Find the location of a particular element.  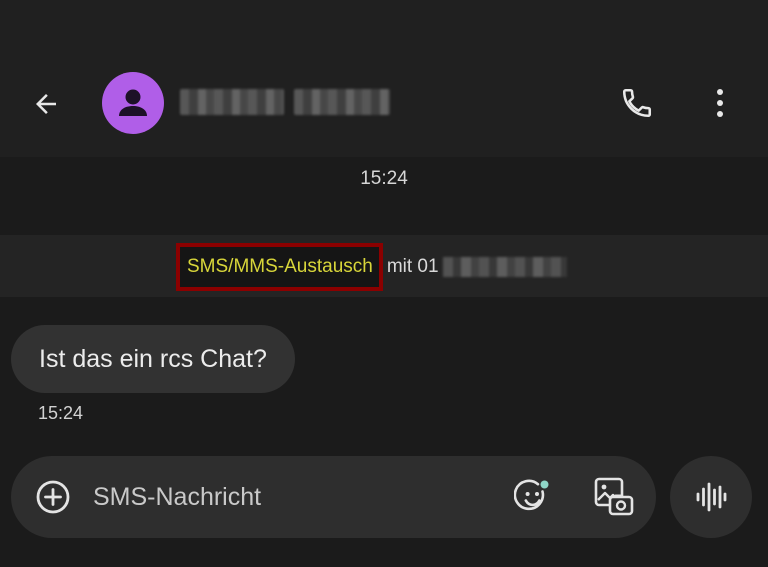

attach-button is located at coordinates (53, 497).